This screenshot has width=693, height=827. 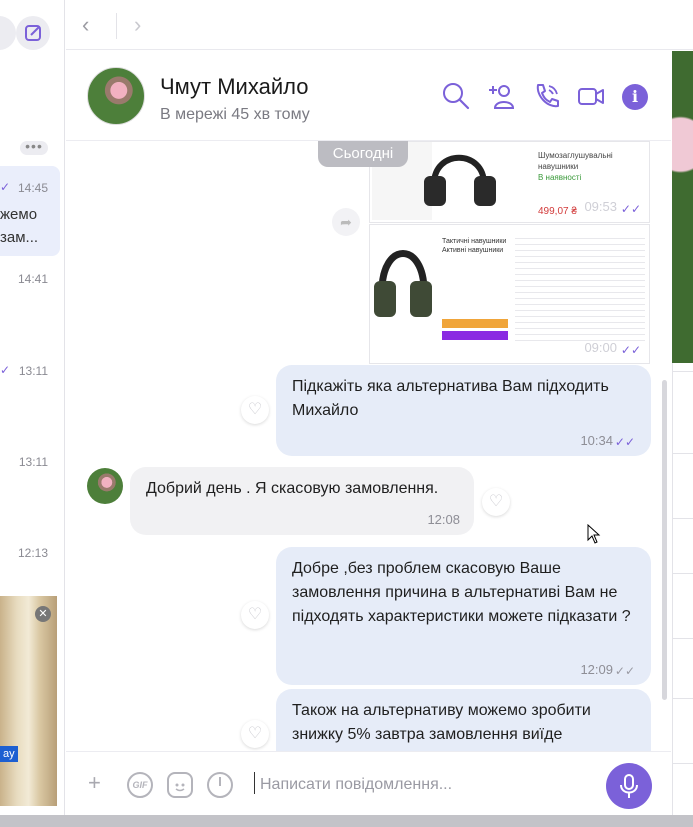 I want to click on sidebar-button, so click(x=8, y=33).